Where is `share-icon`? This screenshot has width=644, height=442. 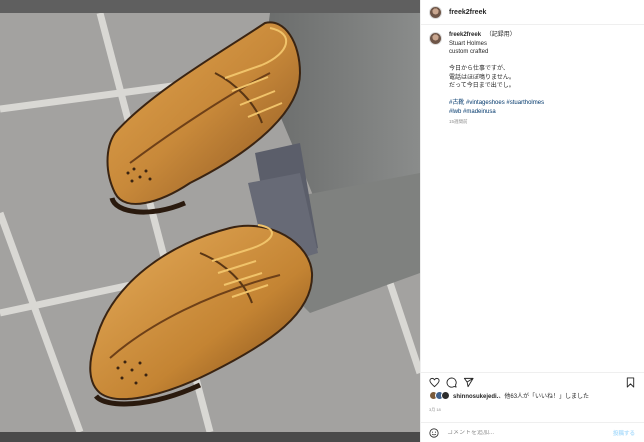 share-icon is located at coordinates (468, 382).